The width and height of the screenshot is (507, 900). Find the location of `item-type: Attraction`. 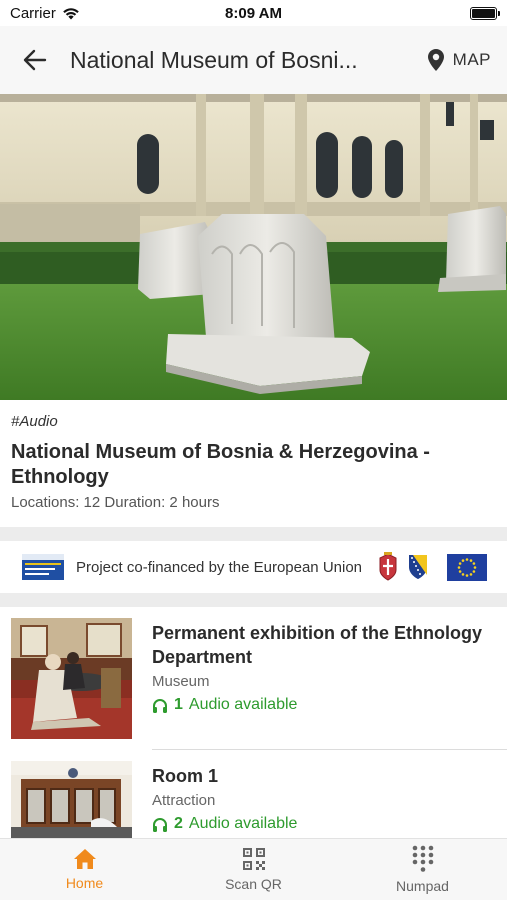

item-type: Attraction is located at coordinates (184, 800).